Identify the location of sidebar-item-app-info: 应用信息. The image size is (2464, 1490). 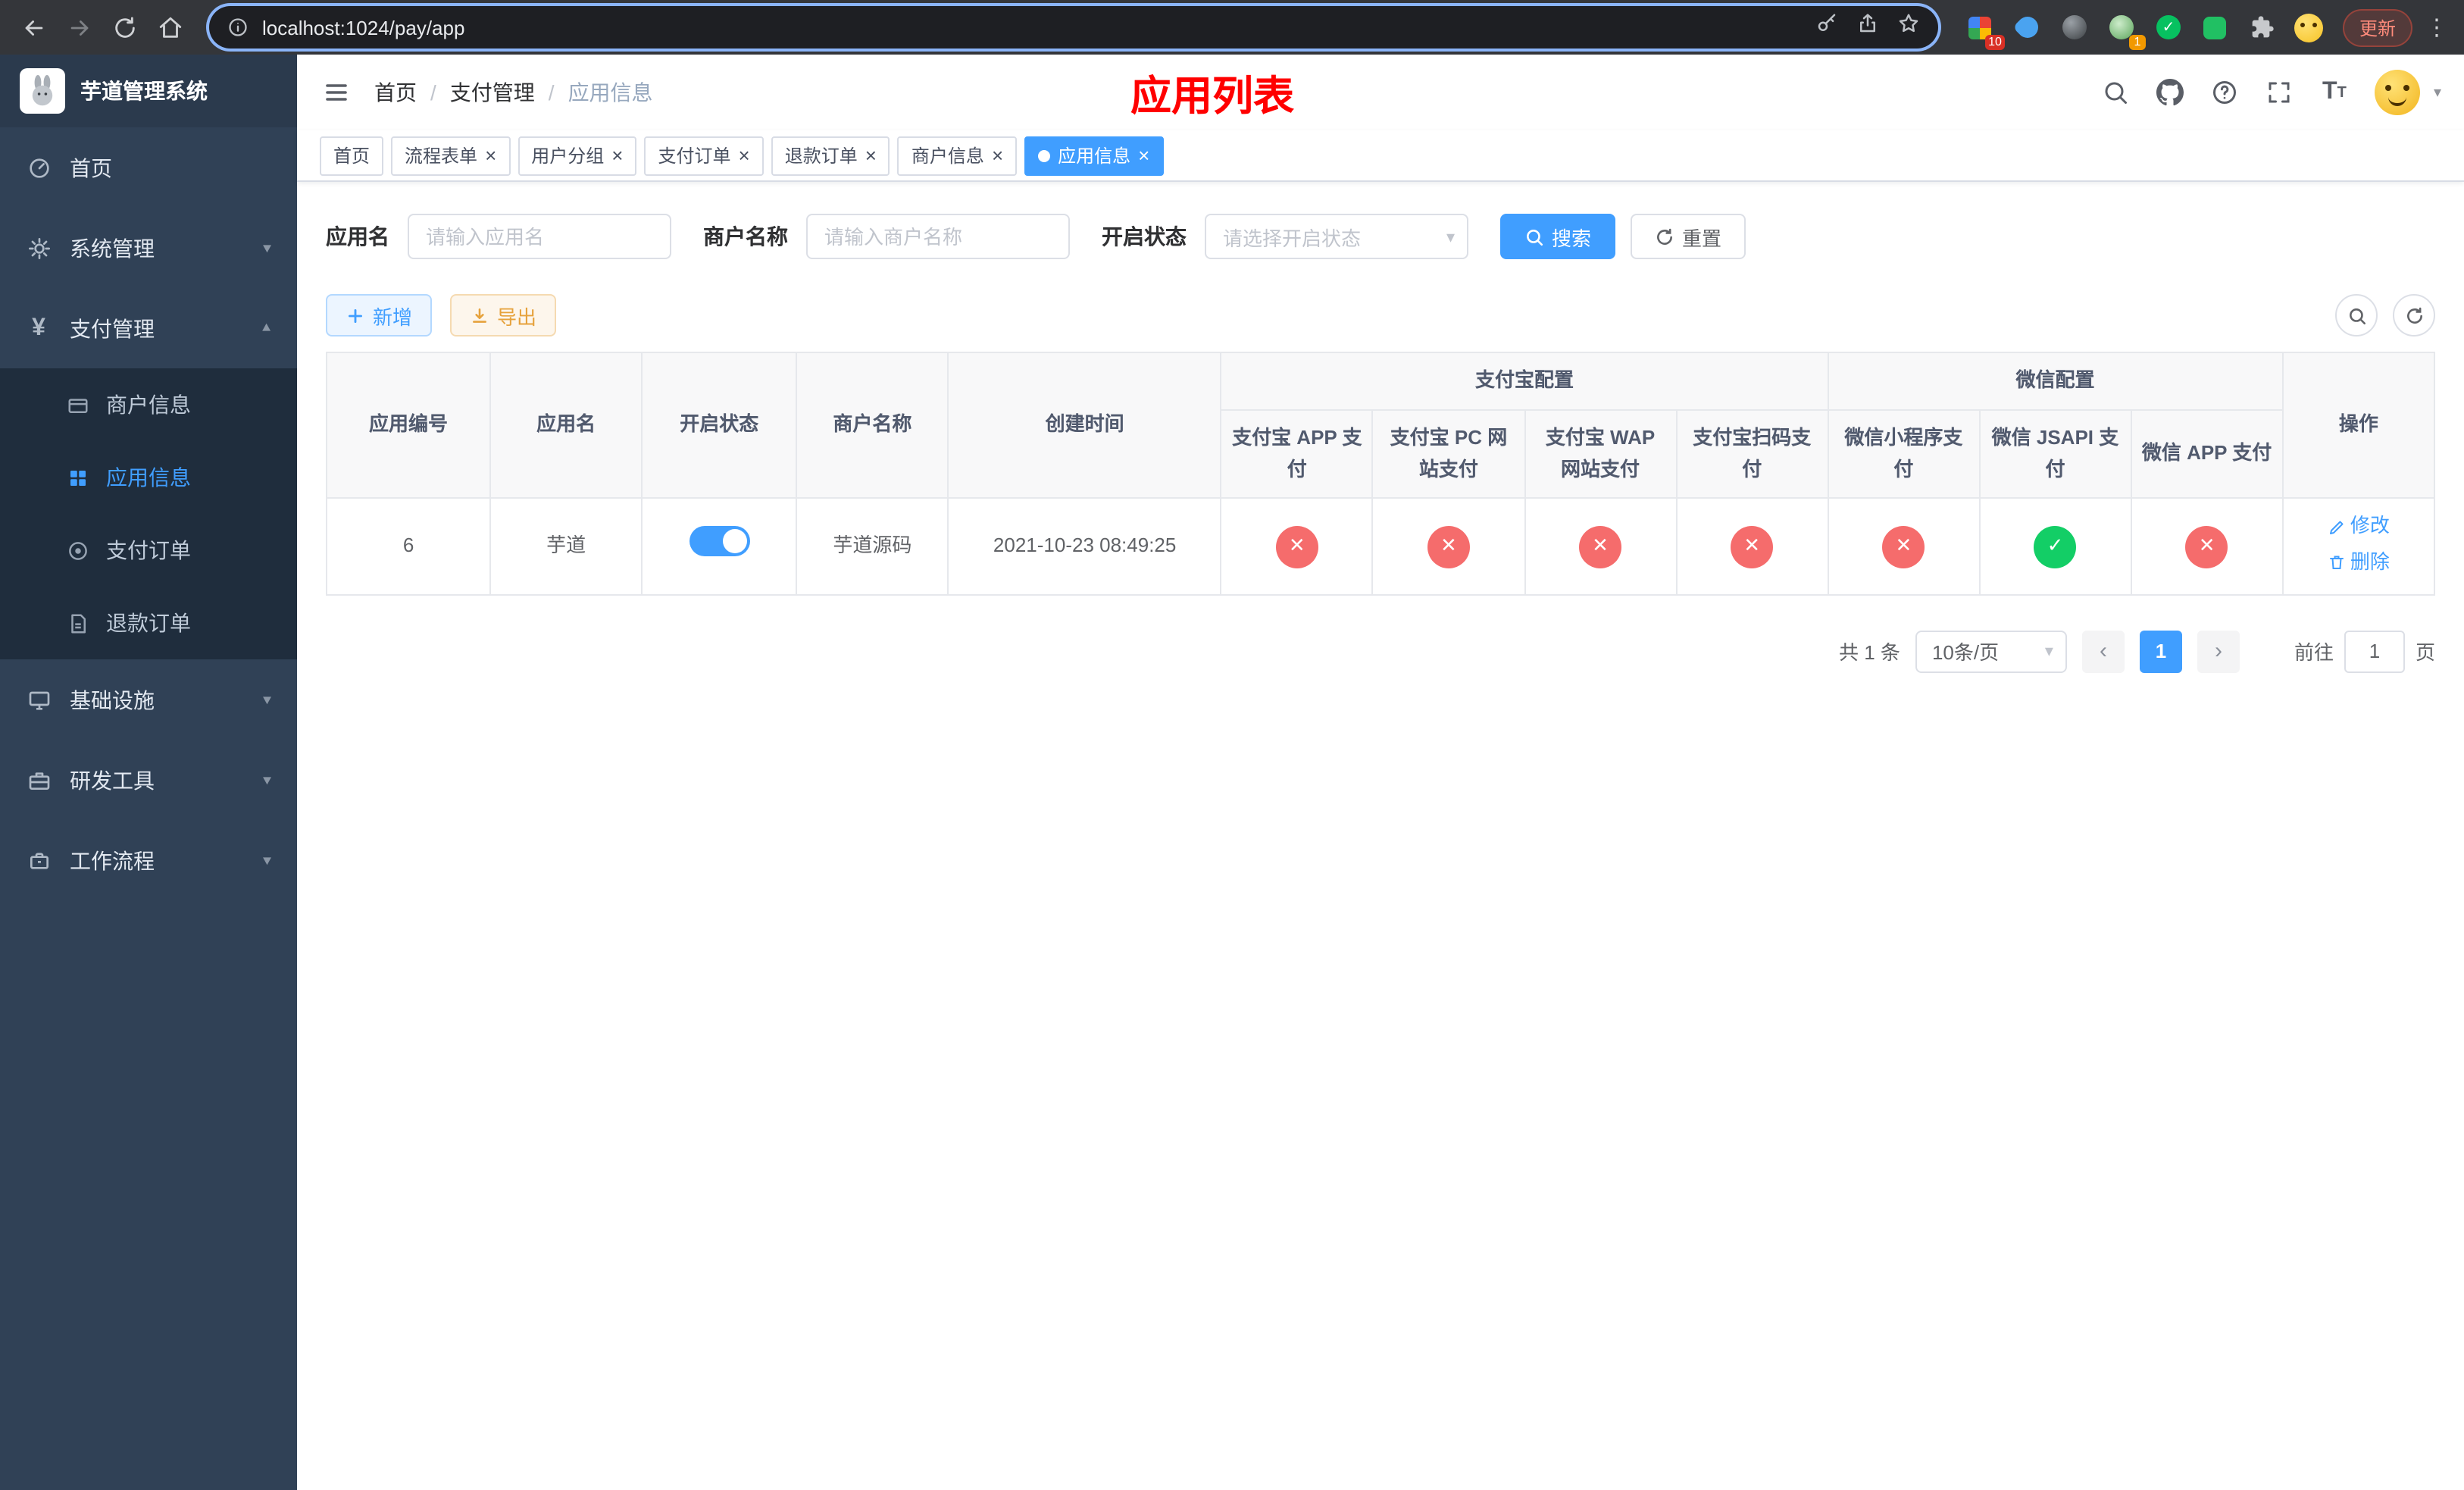
(148, 477).